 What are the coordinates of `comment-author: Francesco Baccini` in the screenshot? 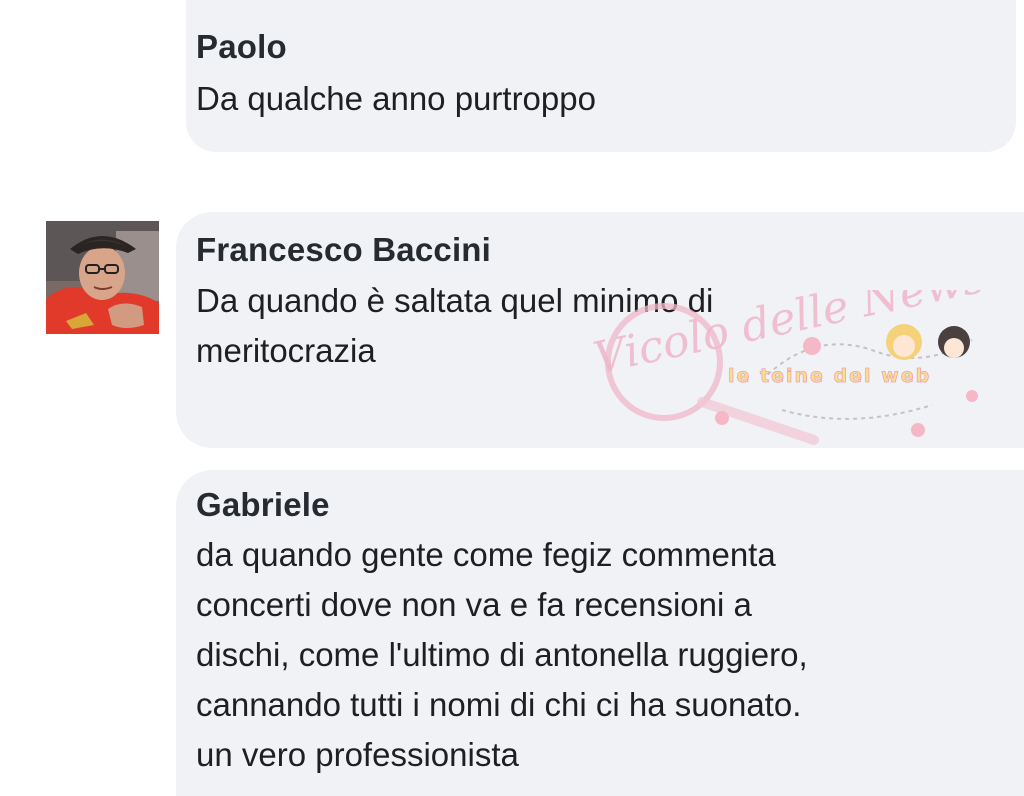 It's located at (343, 250).